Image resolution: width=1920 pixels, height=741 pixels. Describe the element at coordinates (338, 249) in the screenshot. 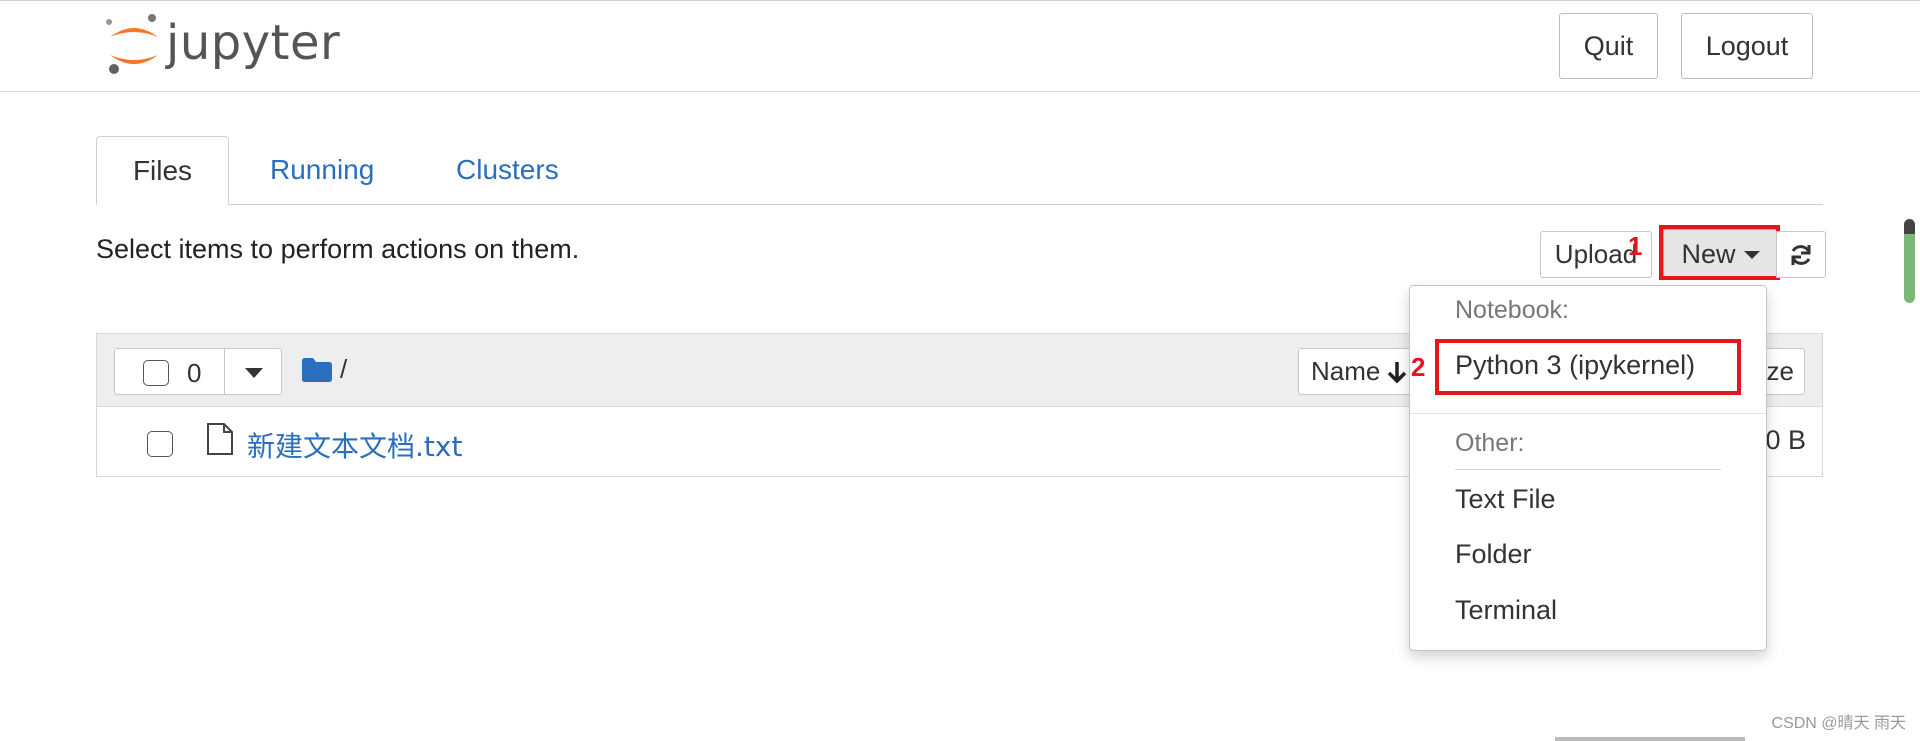

I see `instructions-text: Select items to perform actions on them.` at that location.